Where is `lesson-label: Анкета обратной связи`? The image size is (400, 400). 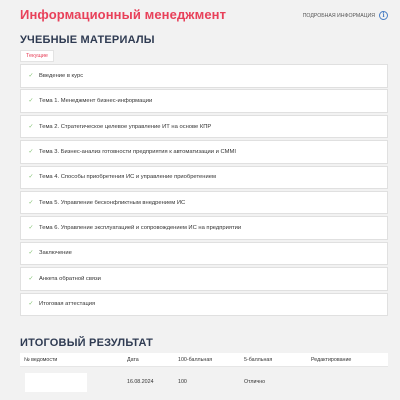 lesson-label: Анкета обратной связи is located at coordinates (70, 278).